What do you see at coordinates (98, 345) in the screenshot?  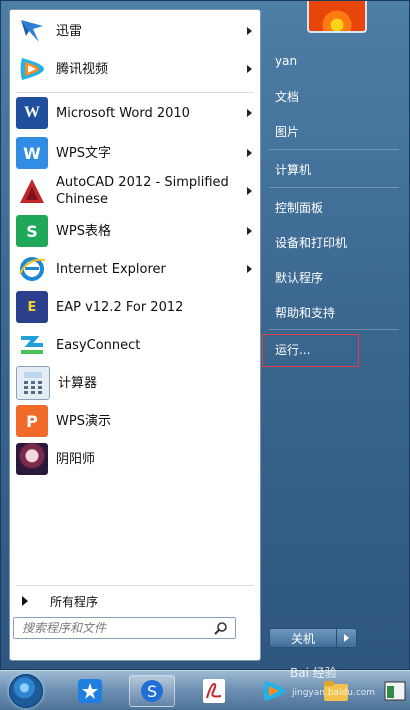 I see `program-label: EasyConnect` at bounding box center [98, 345].